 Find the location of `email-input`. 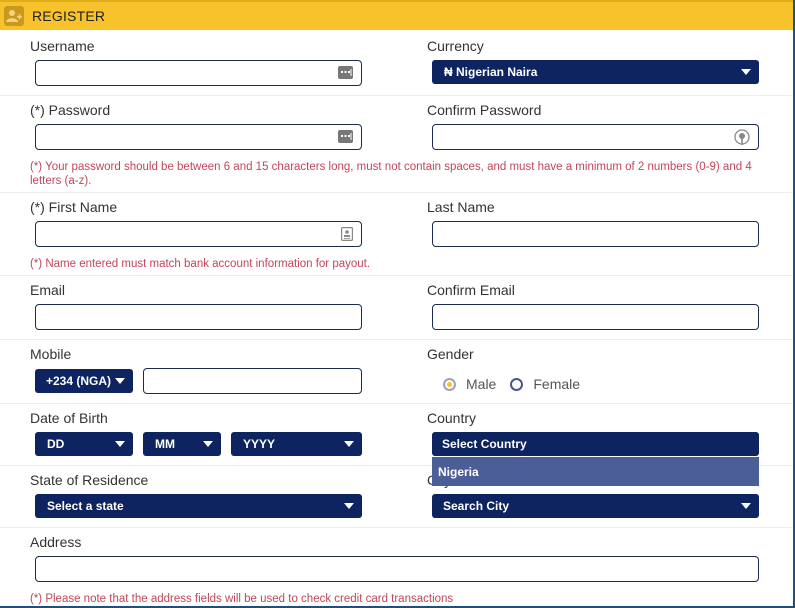

email-input is located at coordinates (198, 317).